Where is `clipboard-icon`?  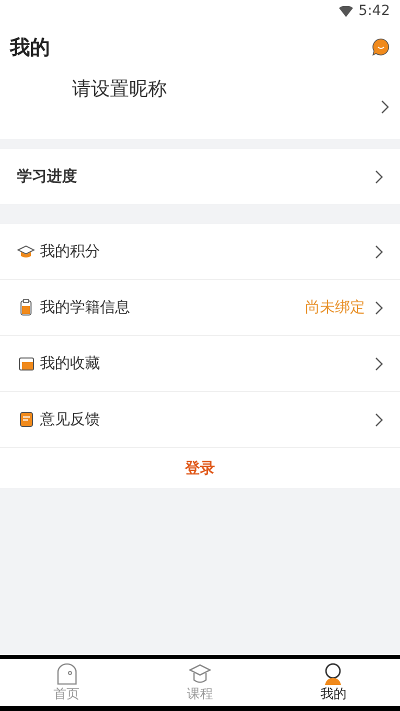 clipboard-icon is located at coordinates (26, 307).